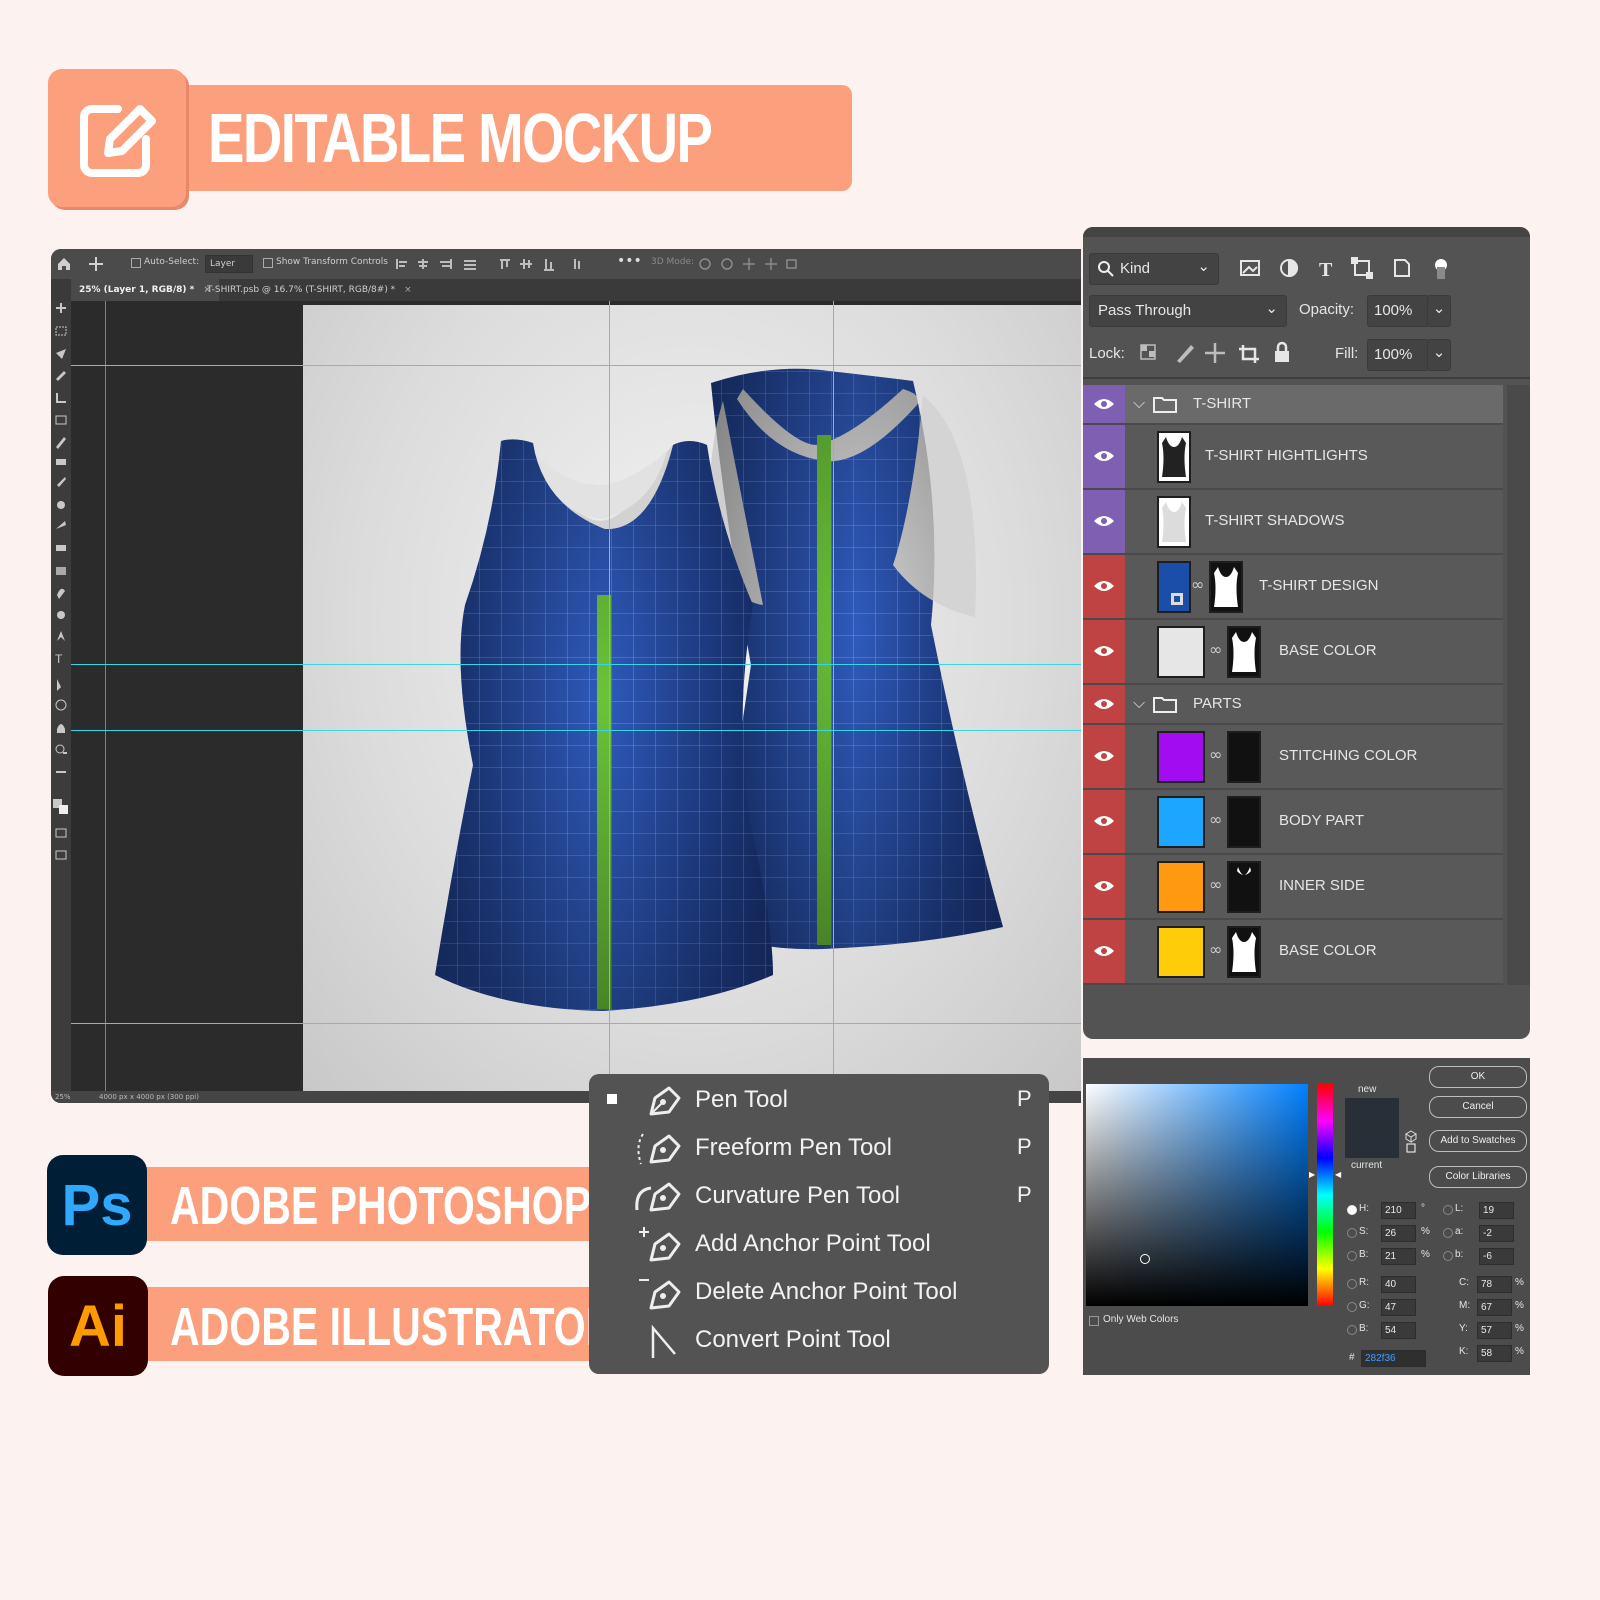 This screenshot has width=1600, height=1600. Describe the element at coordinates (1398, 1330) in the screenshot. I see `blue-input: 54` at that location.